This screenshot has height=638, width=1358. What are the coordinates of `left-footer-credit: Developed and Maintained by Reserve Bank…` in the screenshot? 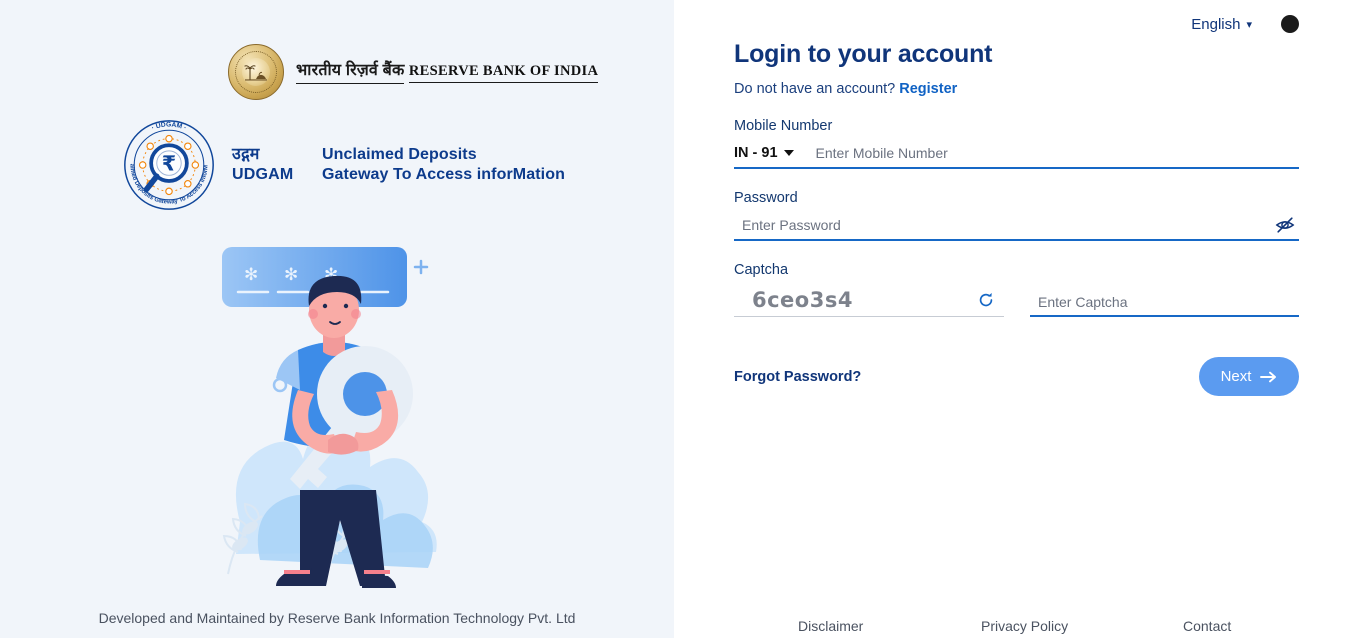 It's located at (337, 618).